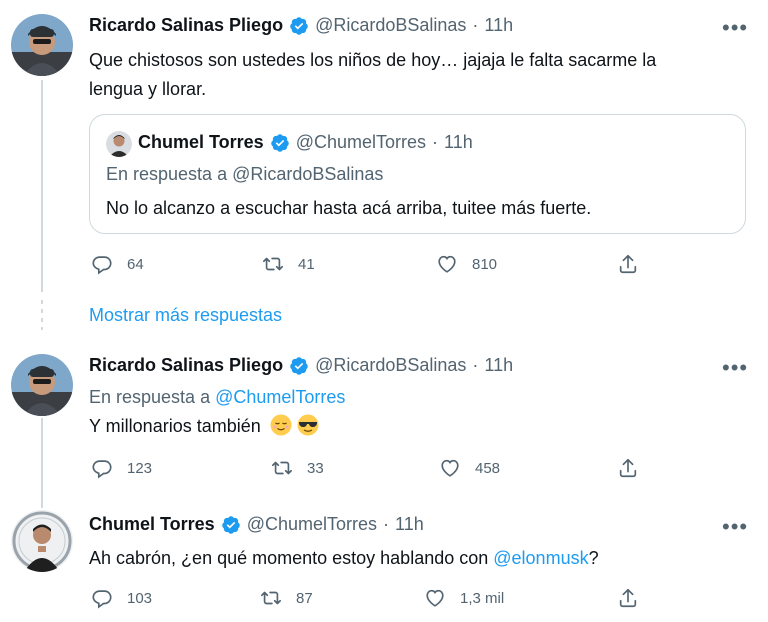 This screenshot has height=622, width=768. I want to click on reply-context: En respuesta a @ChumelTorres, so click(217, 397).